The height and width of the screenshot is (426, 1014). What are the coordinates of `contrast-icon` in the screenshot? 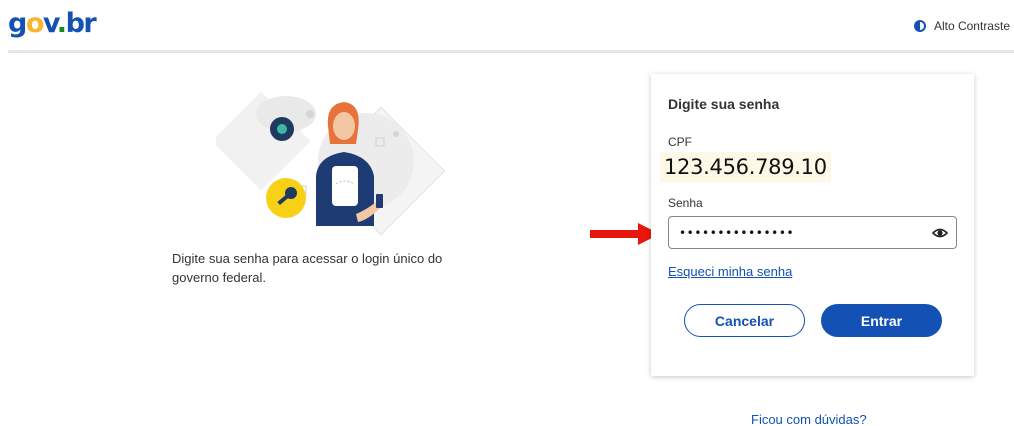 It's located at (919, 26).